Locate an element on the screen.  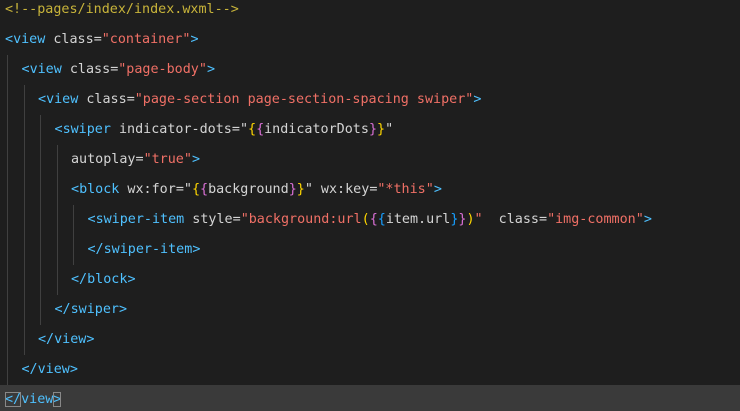
code-line: </swiper-item> is located at coordinates (370, 250).